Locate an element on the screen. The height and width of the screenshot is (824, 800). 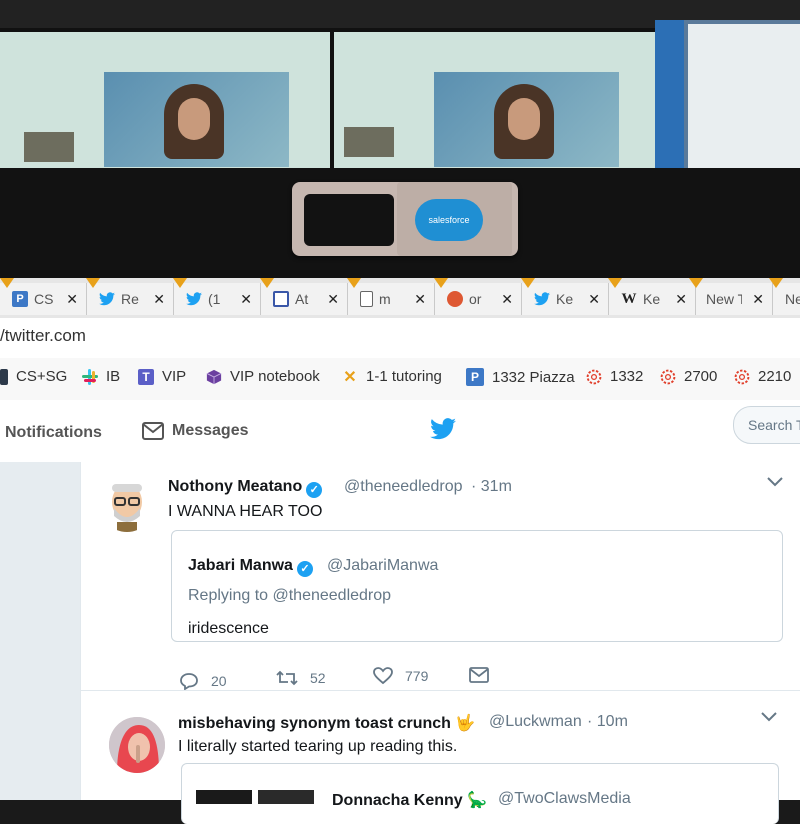
monitor-left is located at coordinates (169, 101).